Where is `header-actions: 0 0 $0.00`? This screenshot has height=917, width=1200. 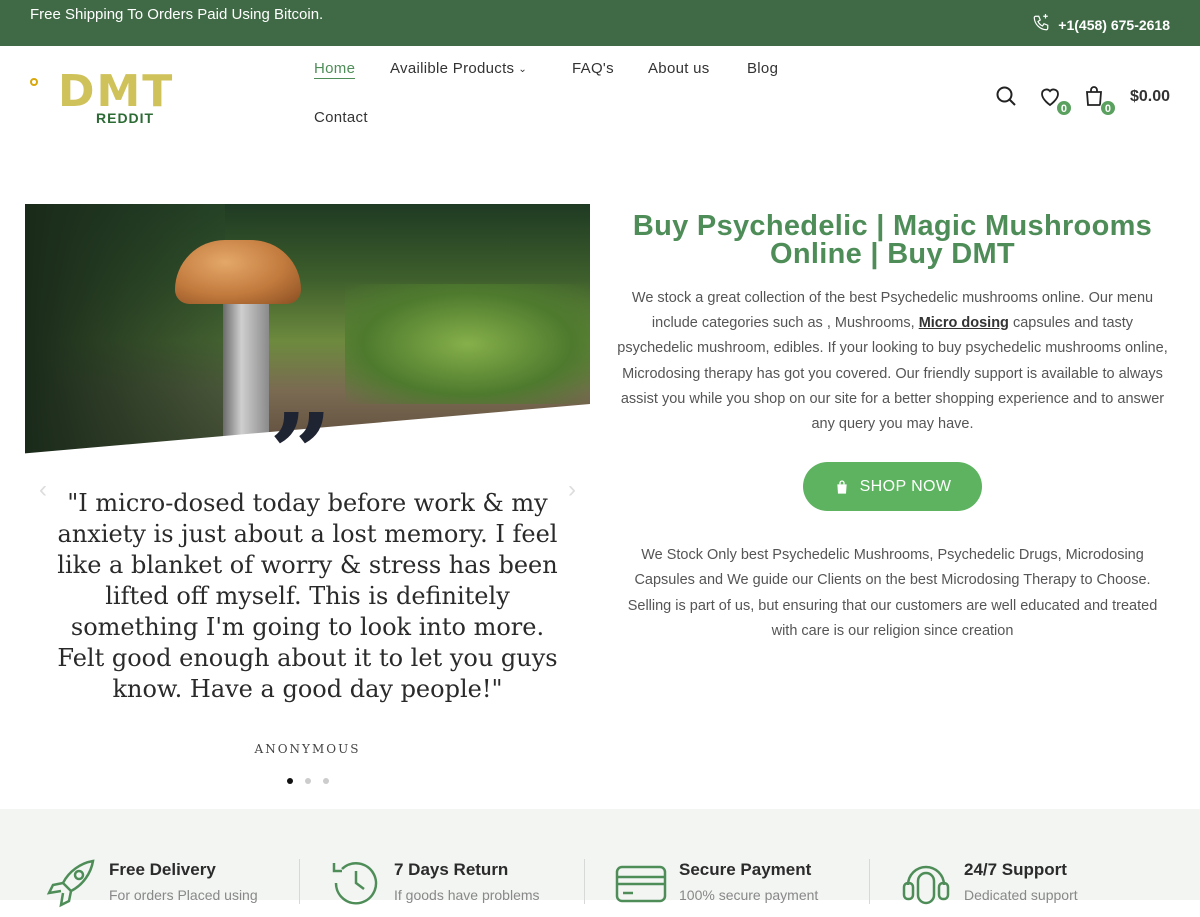 header-actions: 0 0 $0.00 is located at coordinates (1082, 99).